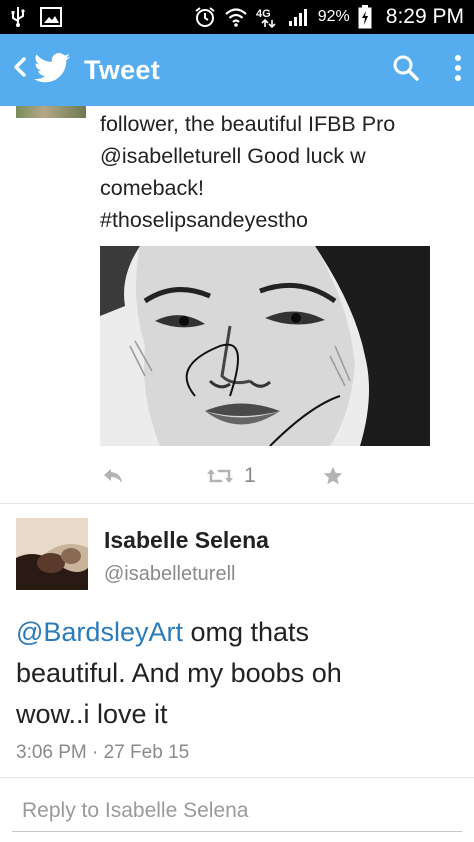 This screenshot has width=474, height=842. Describe the element at coordinates (233, 156) in the screenshot. I see `previous-tweet-line: @isabelleturell Good luck w` at that location.